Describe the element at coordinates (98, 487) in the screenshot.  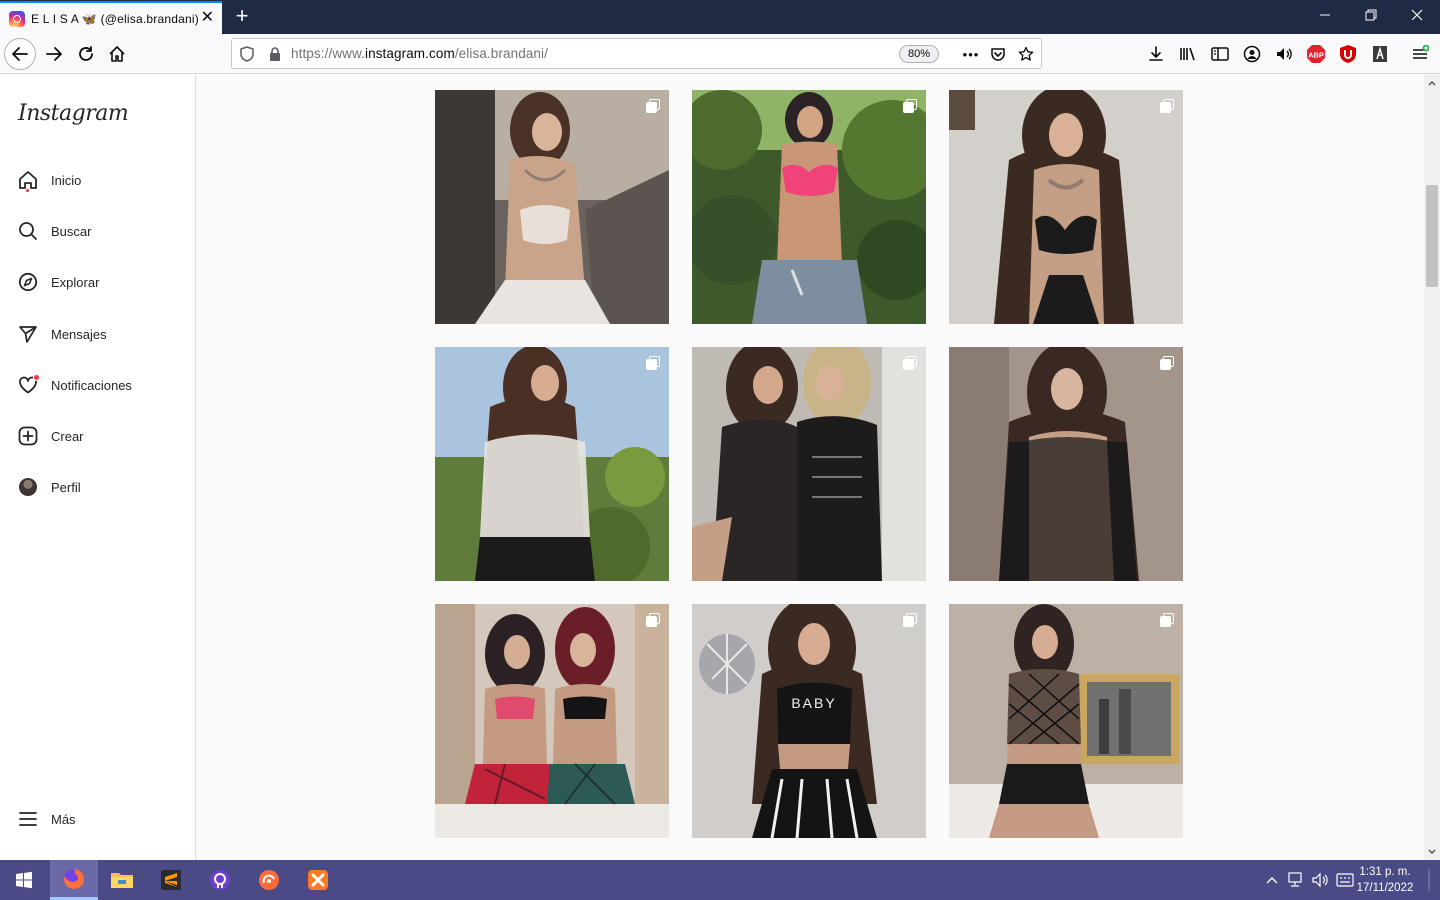
I see `sidebar-item-perfil: Perfil` at that location.